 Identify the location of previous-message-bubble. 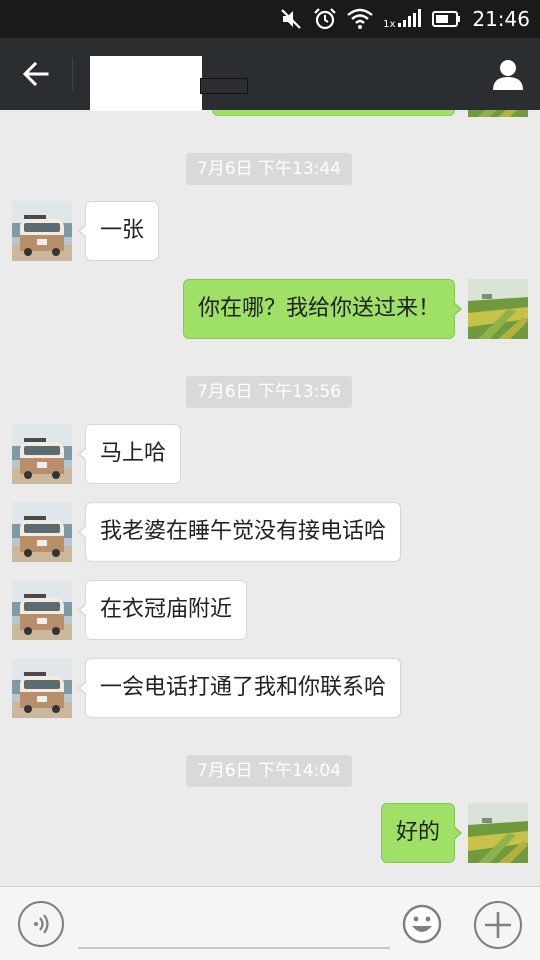
(333, 113).